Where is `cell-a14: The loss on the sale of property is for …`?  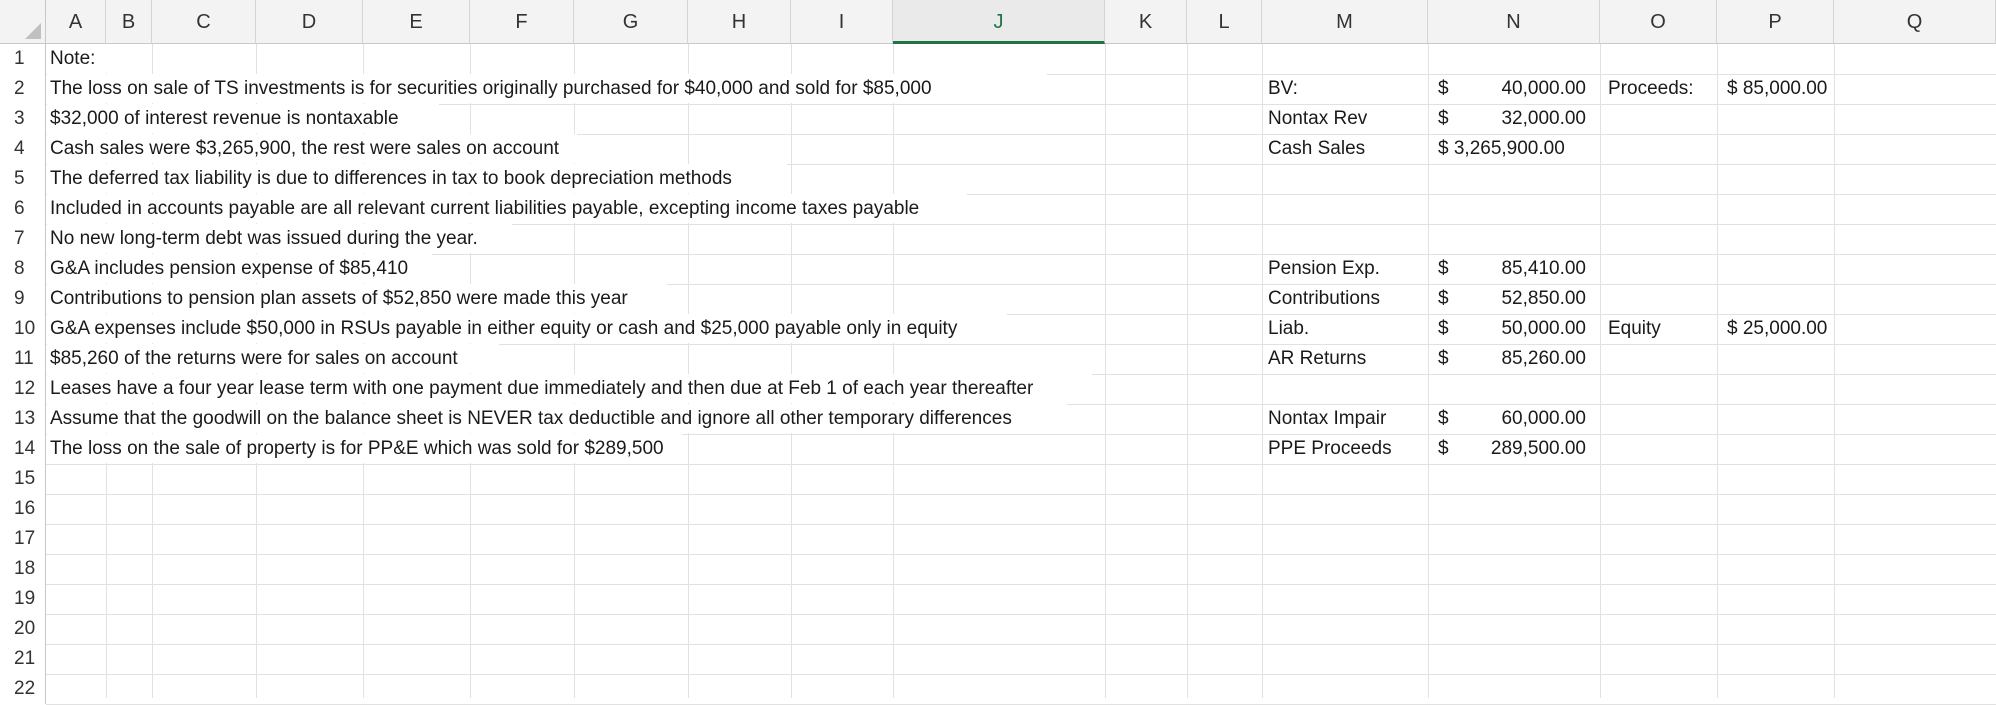 cell-a14: The loss on the sale of property is for … is located at coordinates (357, 449).